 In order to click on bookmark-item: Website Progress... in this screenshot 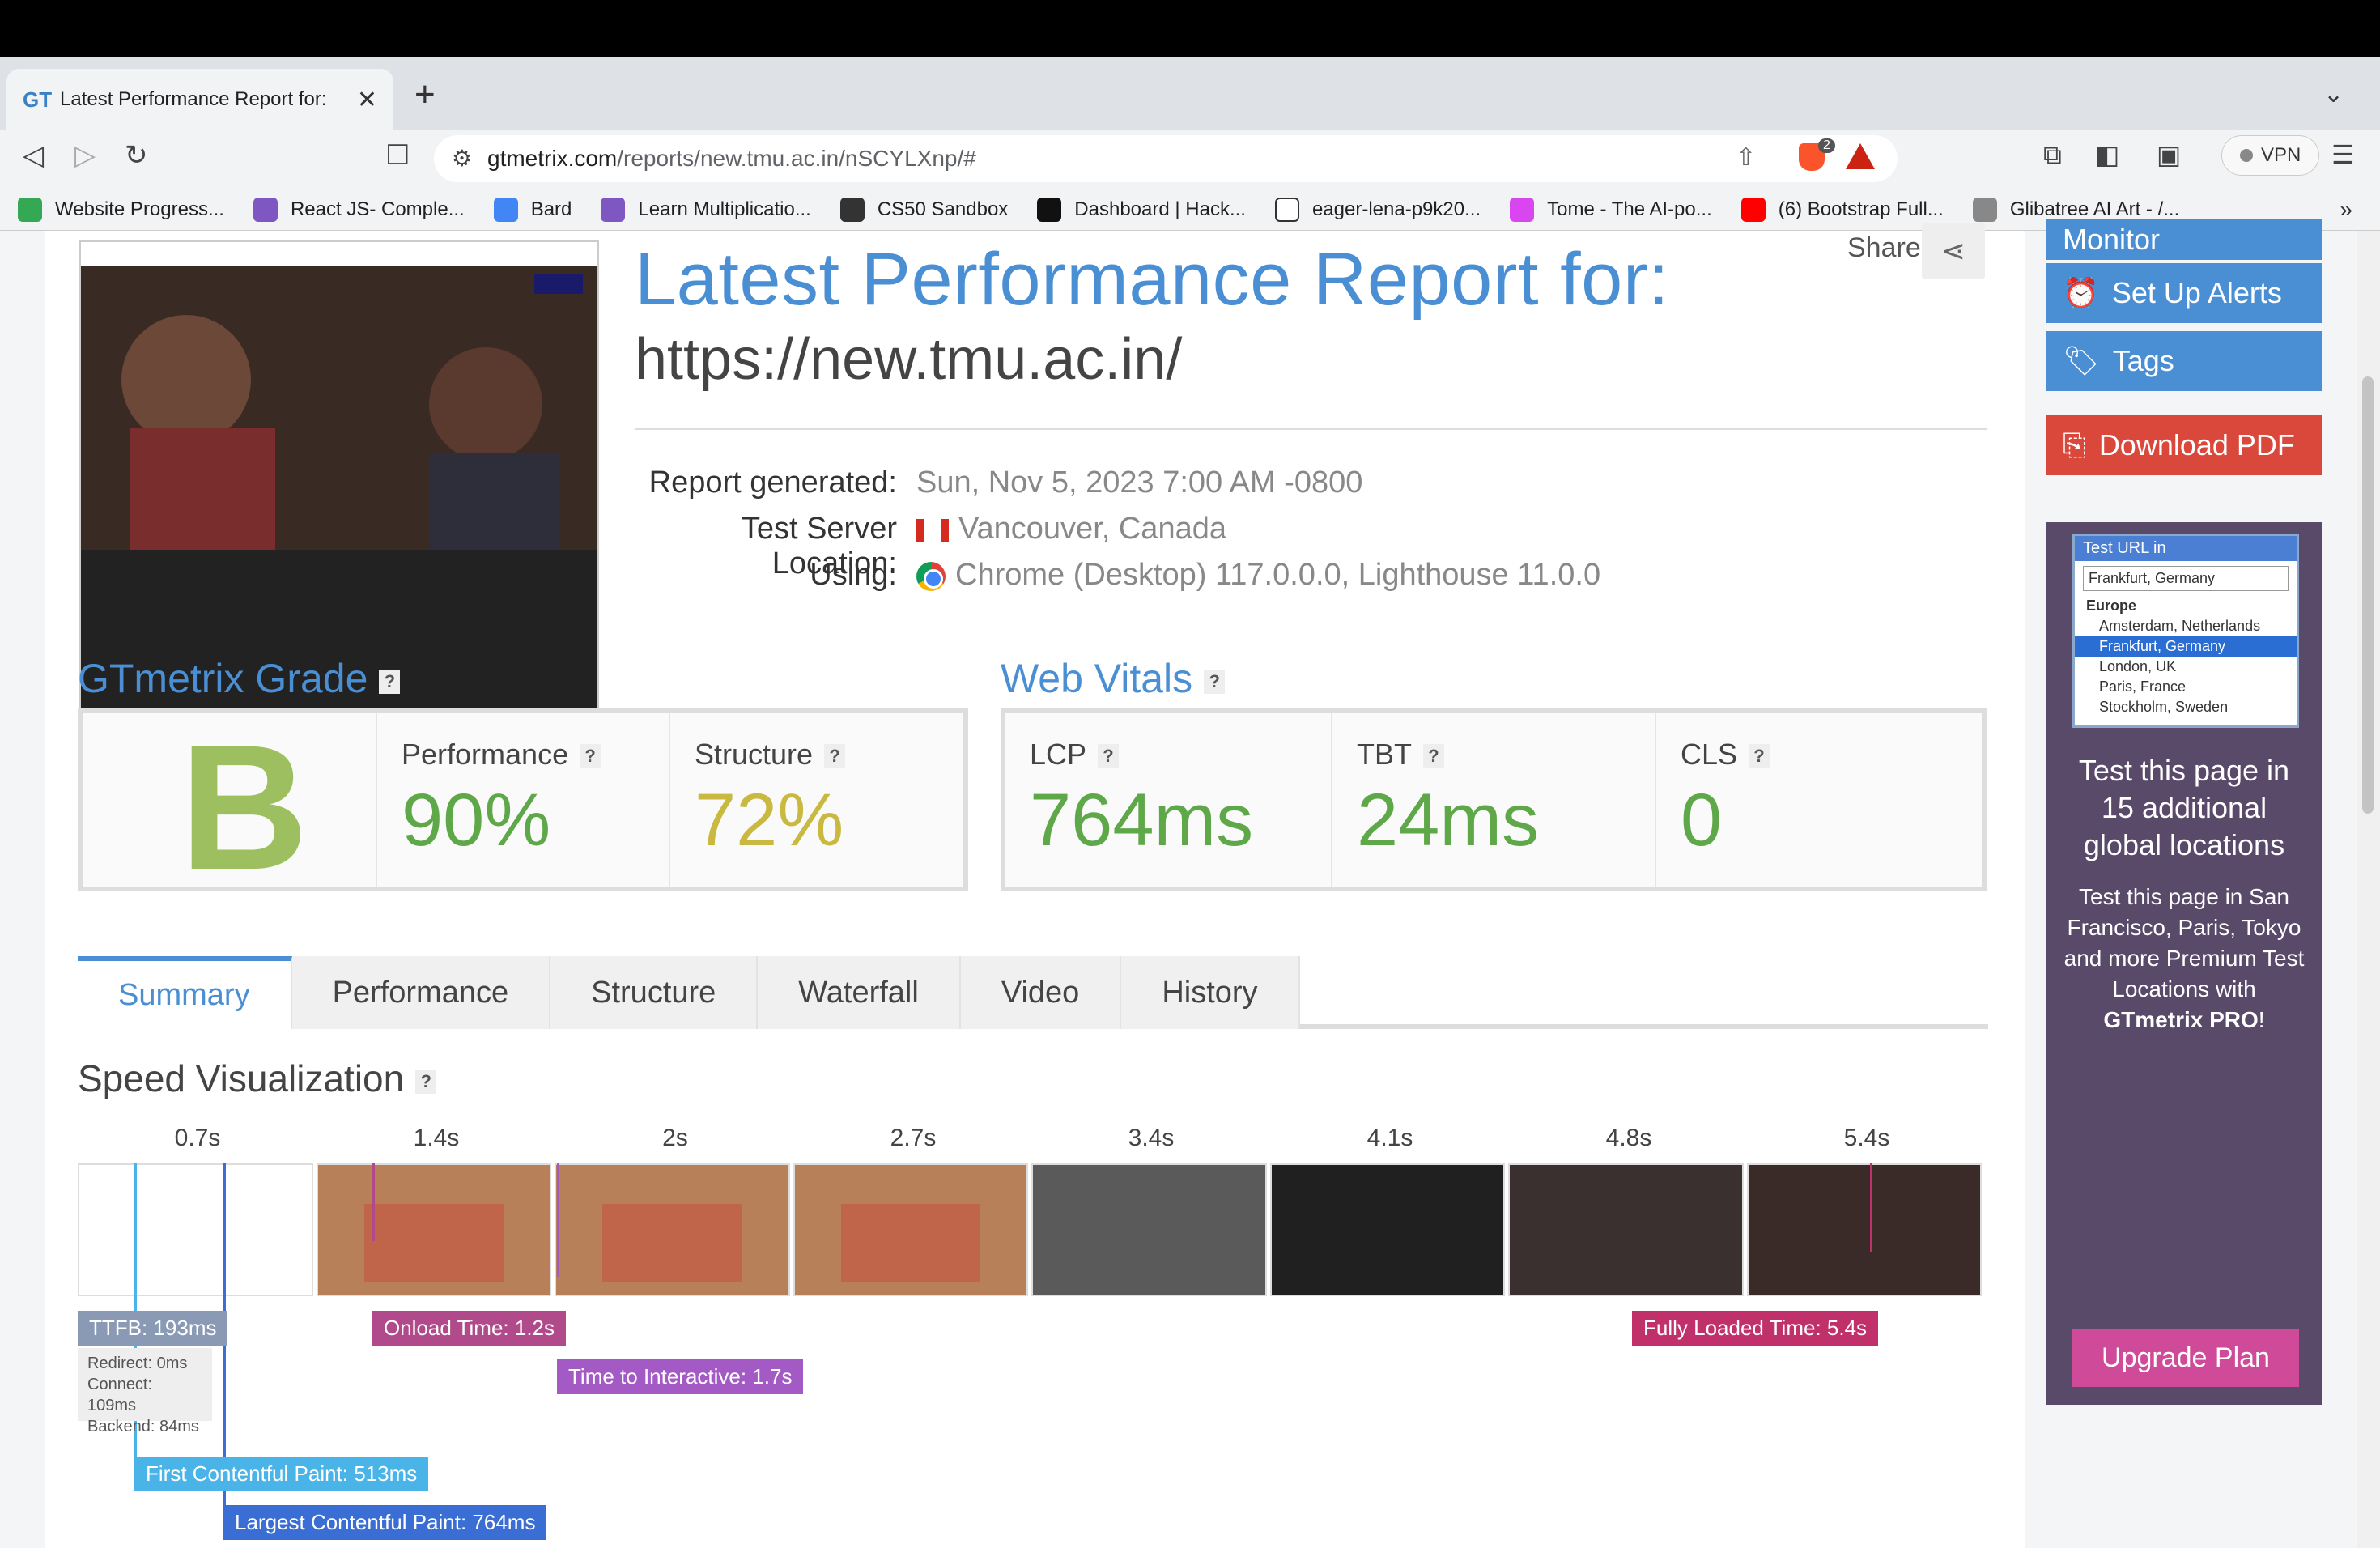, I will do `click(121, 209)`.